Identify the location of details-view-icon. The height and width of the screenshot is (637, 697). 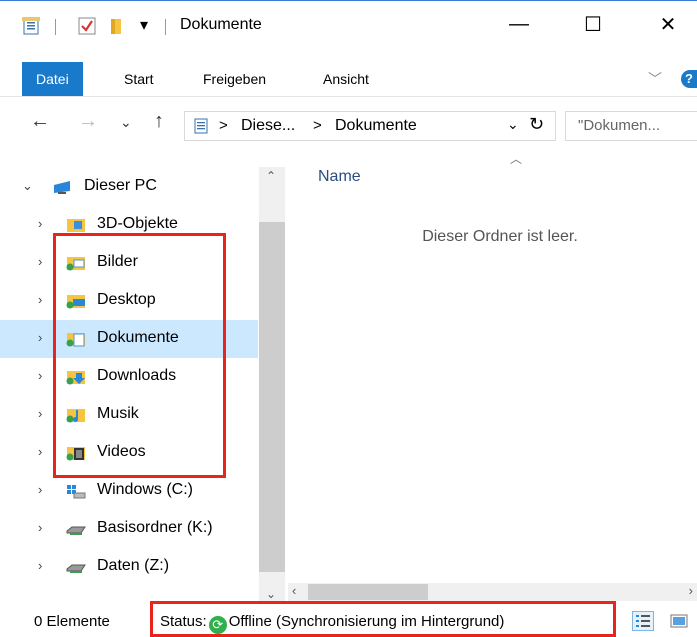
(643, 621).